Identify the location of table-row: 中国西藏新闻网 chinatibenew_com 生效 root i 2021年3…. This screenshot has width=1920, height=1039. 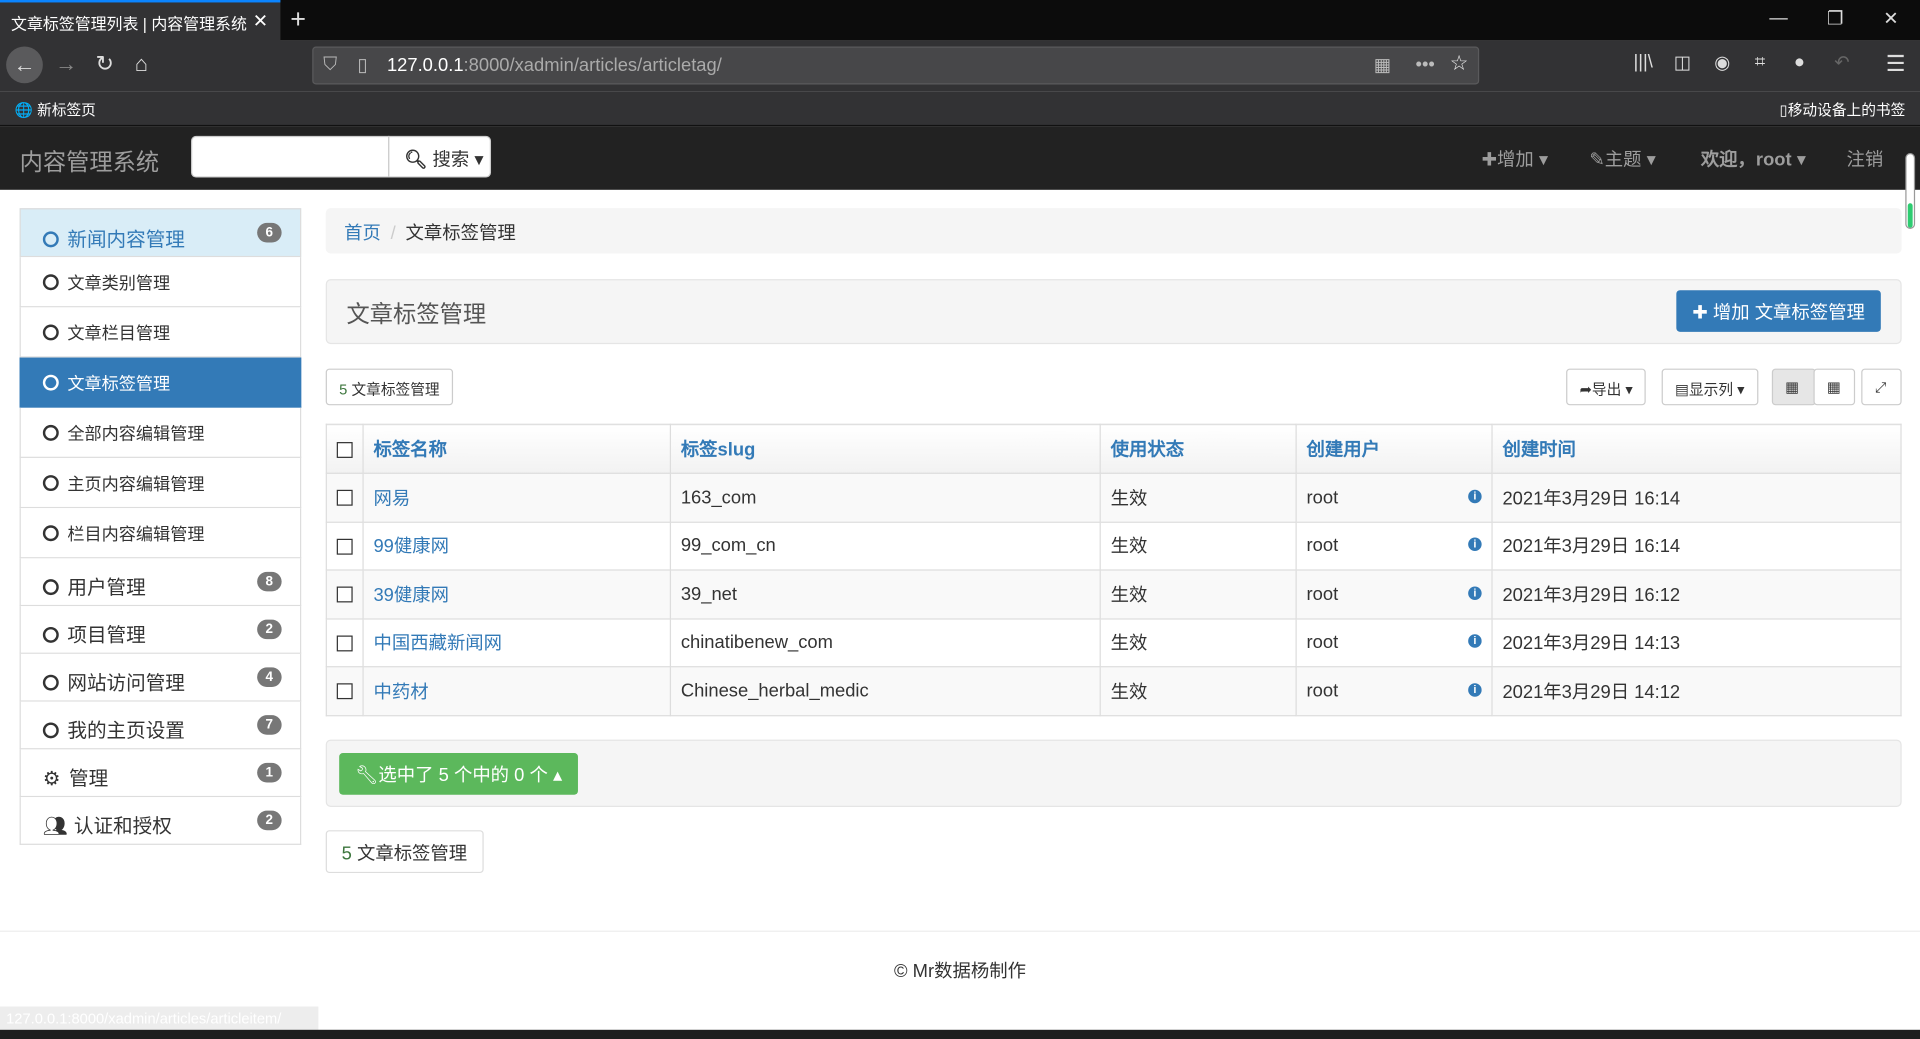
(1113, 642).